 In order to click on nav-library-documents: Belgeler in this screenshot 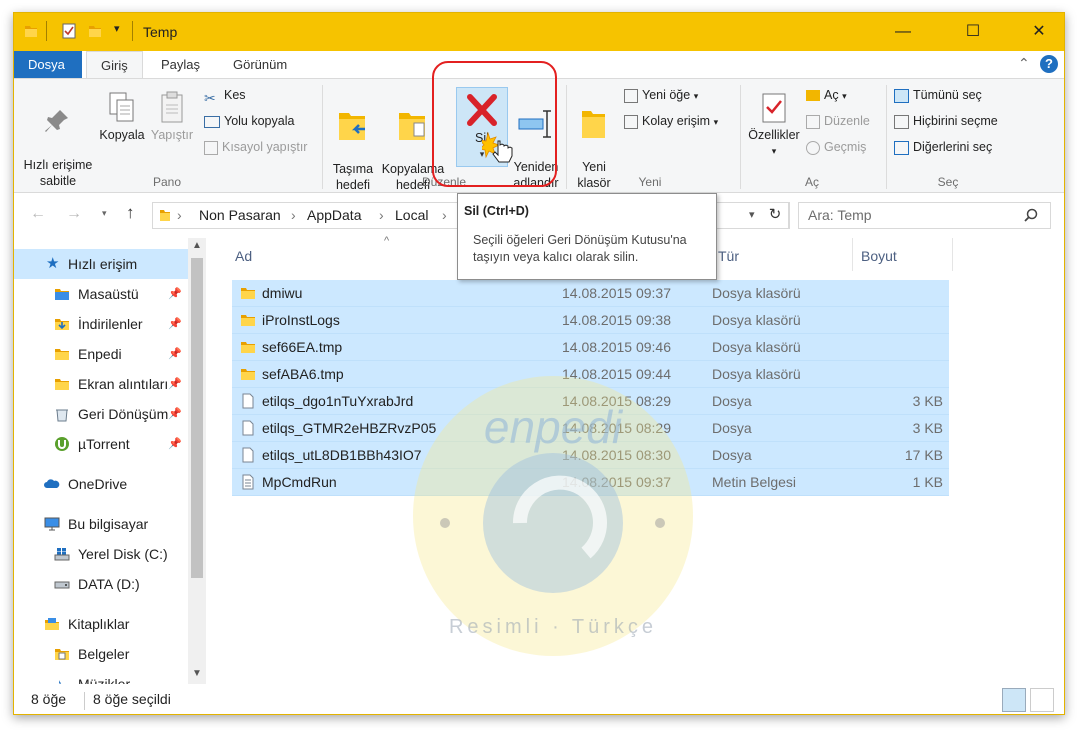, I will do `click(101, 654)`.